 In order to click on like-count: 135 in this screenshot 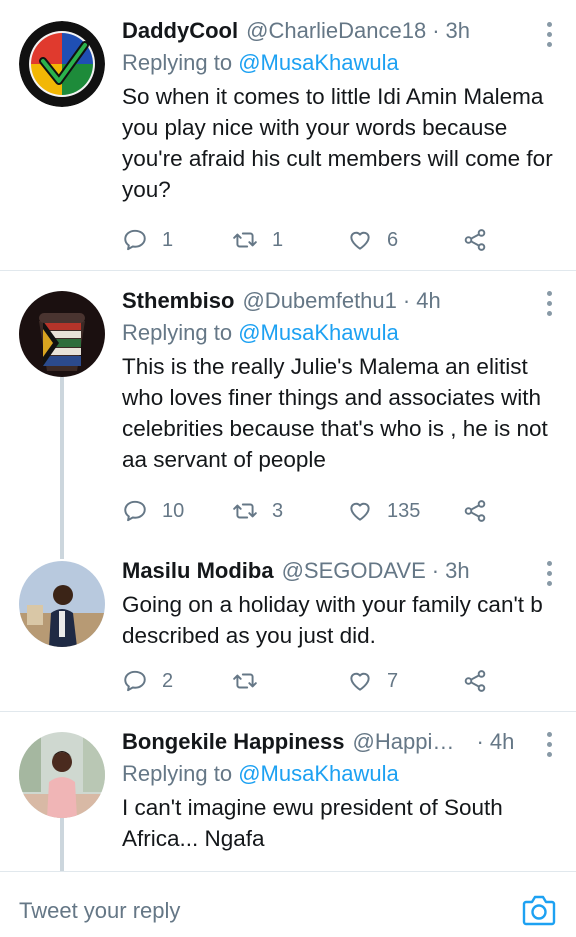, I will do `click(404, 510)`.